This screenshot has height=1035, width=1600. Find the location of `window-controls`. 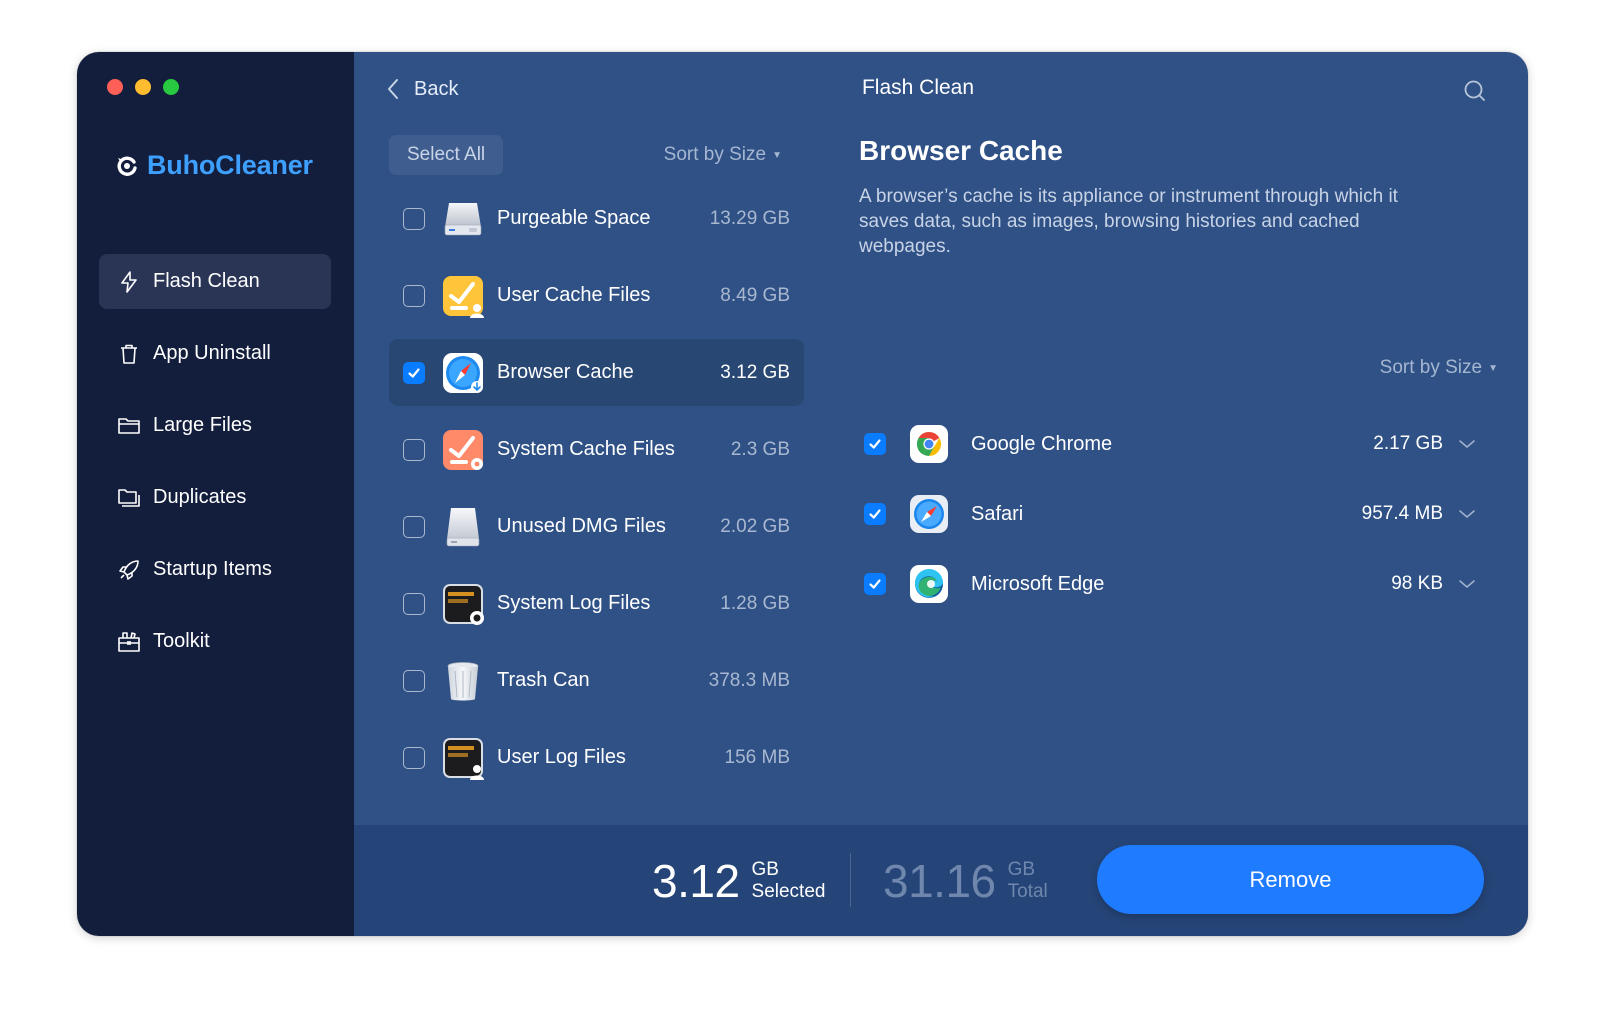

window-controls is located at coordinates (143, 87).